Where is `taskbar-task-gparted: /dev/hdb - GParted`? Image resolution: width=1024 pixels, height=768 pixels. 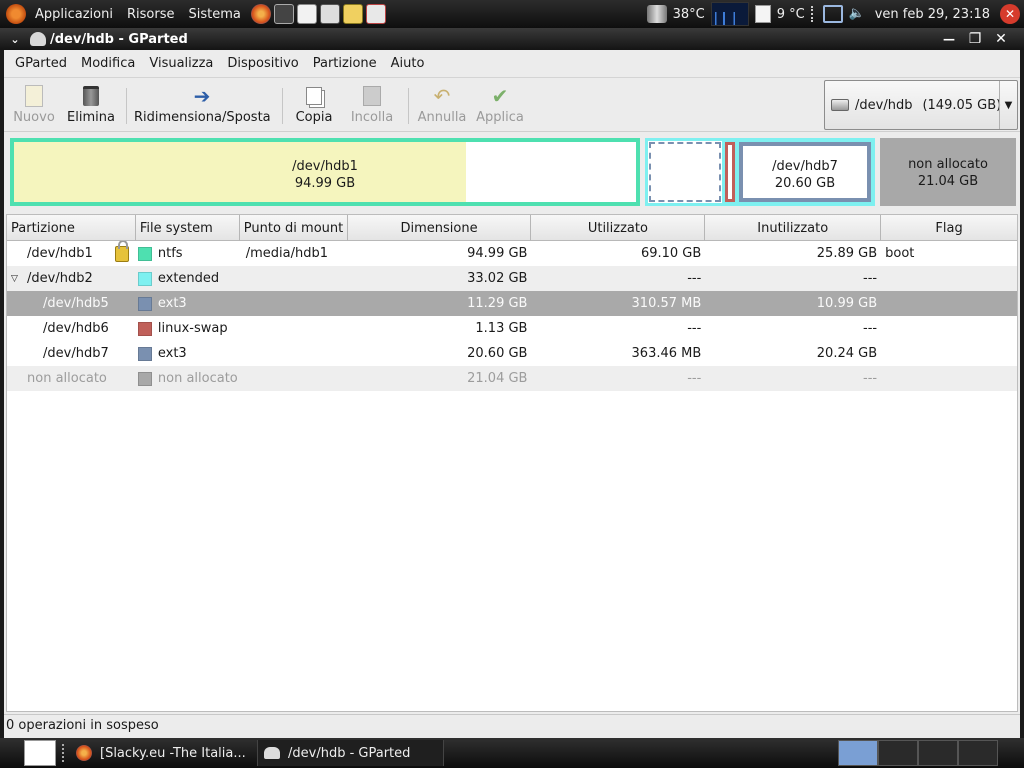 taskbar-task-gparted: /dev/hdb - GParted is located at coordinates (351, 753).